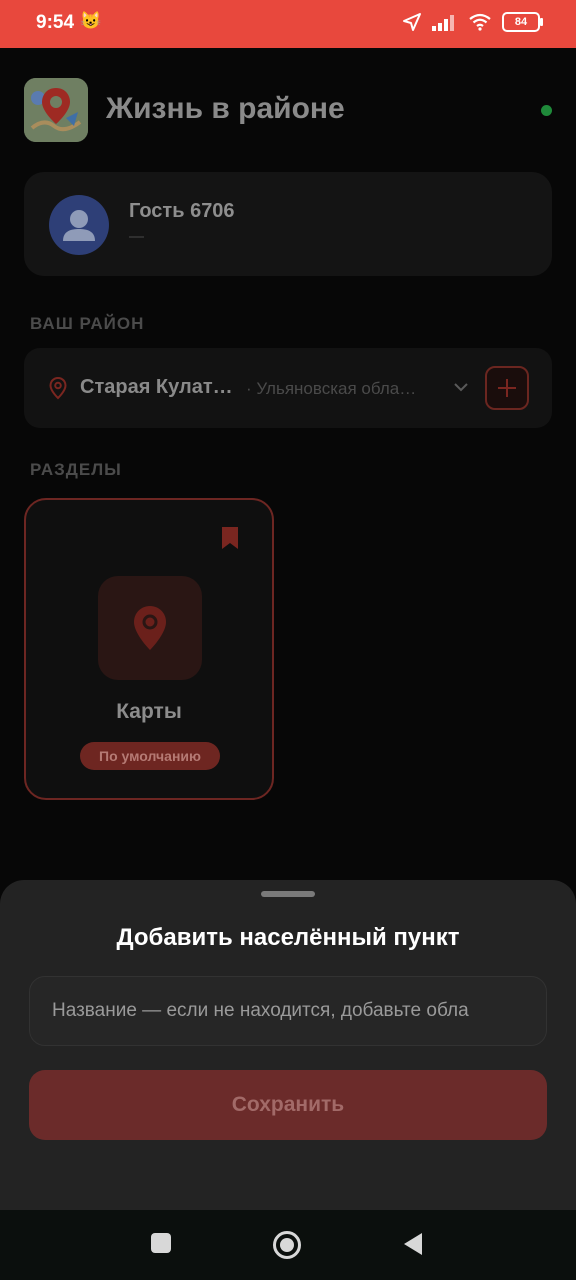  I want to click on section-tile-maps: Карты По умолчанию, so click(149, 649).